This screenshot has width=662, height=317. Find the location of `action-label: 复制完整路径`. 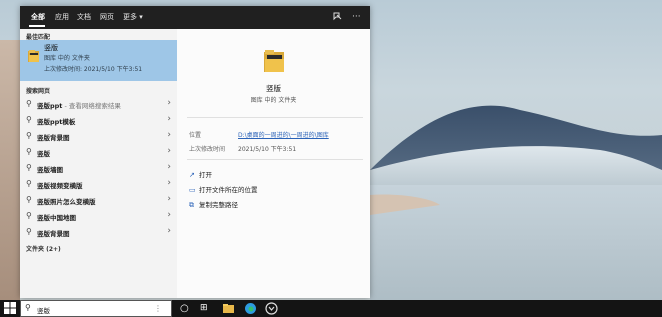

action-label: 复制完整路径 is located at coordinates (218, 205).